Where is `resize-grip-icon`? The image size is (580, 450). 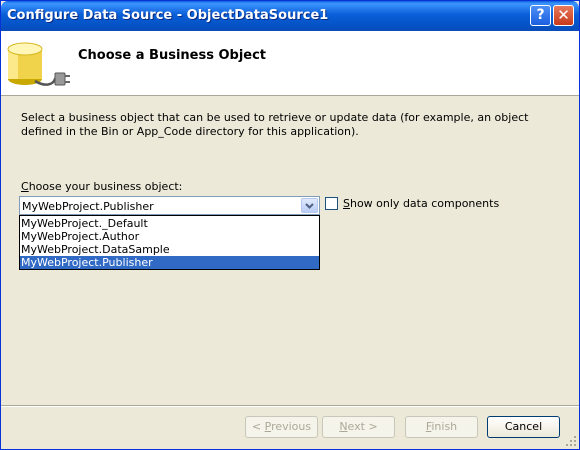
resize-grip-icon is located at coordinates (571, 441).